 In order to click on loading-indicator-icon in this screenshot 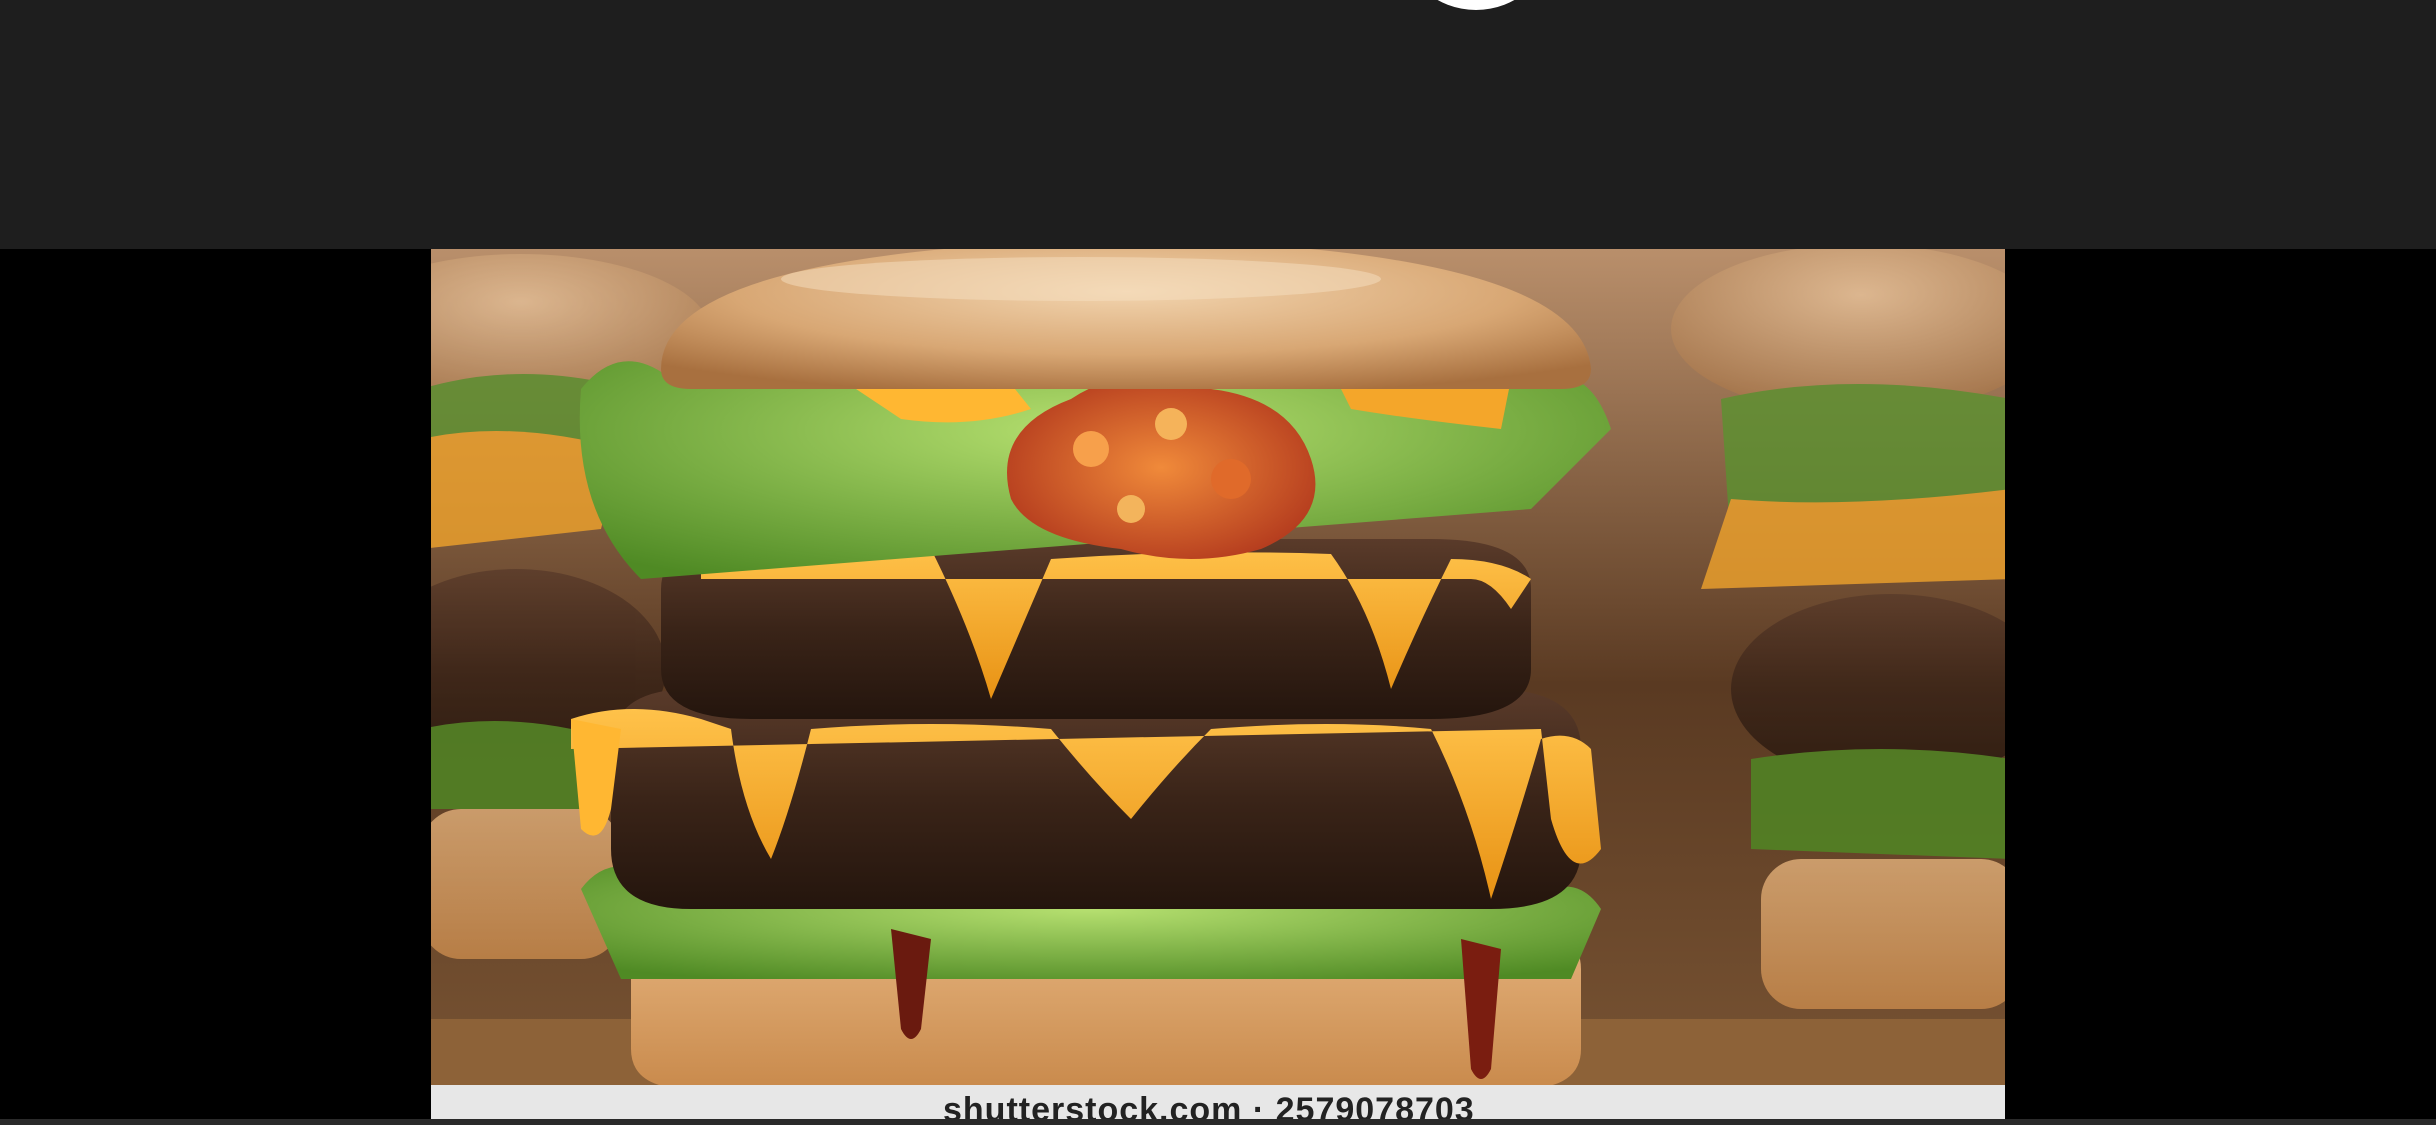, I will do `click(1476, 5)`.